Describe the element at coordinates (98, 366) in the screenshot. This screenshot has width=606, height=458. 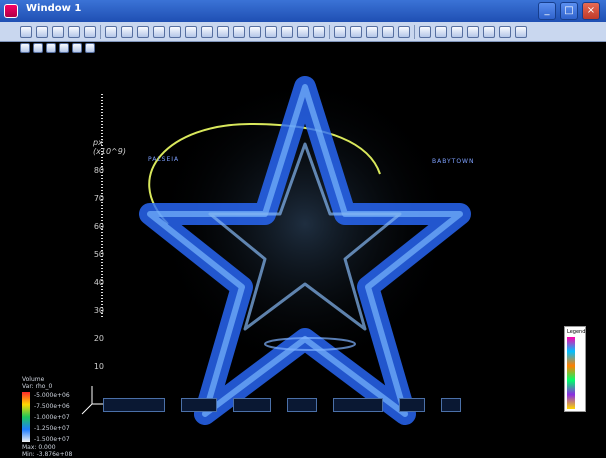
I see `axis-tick-label: 10` at that location.